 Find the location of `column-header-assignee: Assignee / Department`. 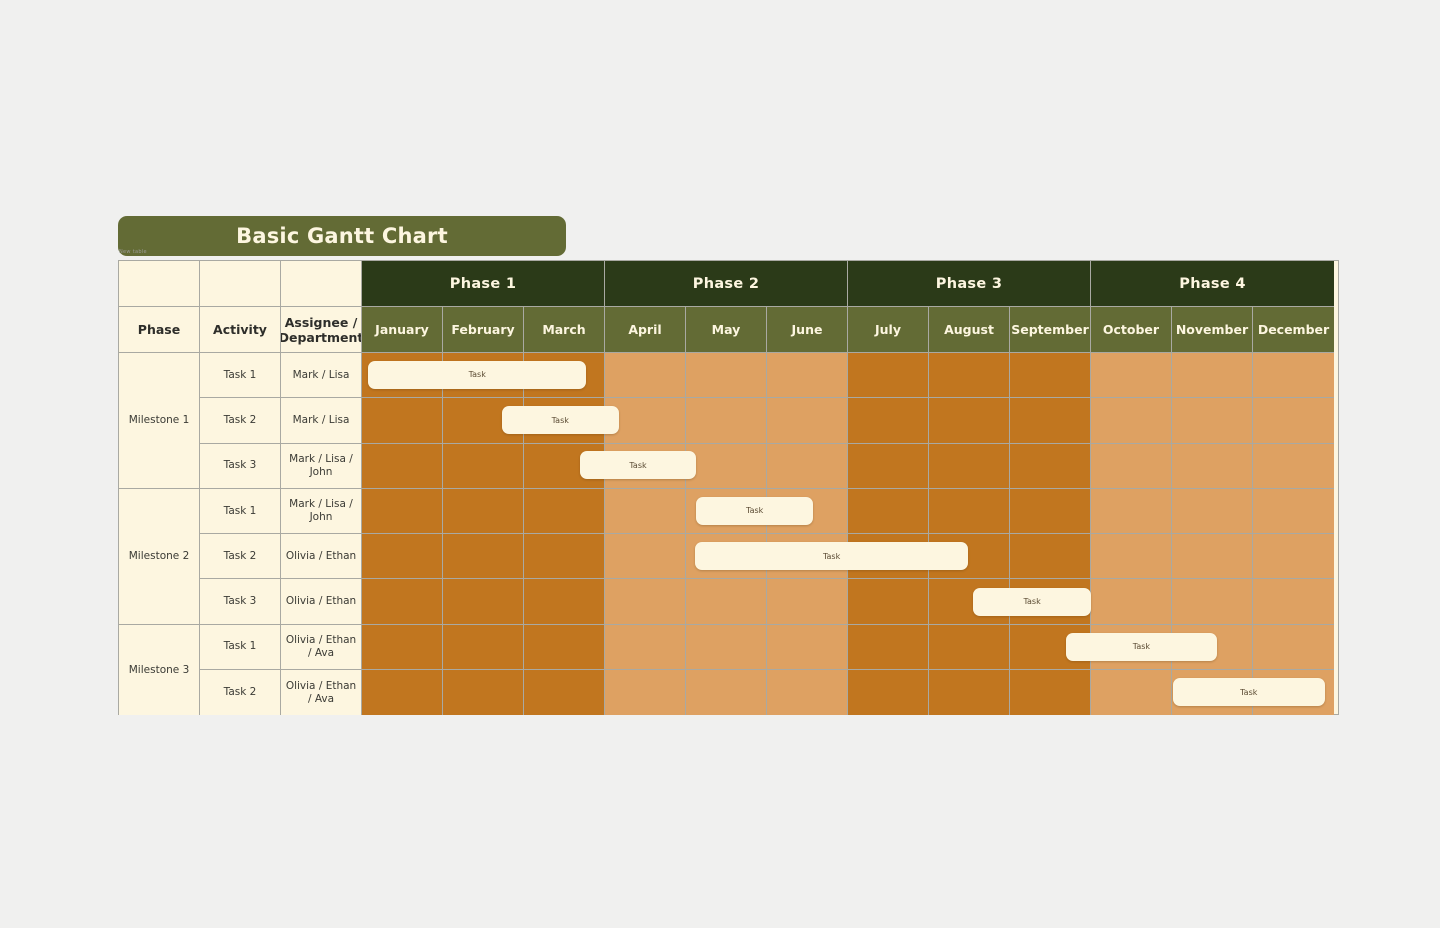

column-header-assignee: Assignee / Department is located at coordinates (321, 330).